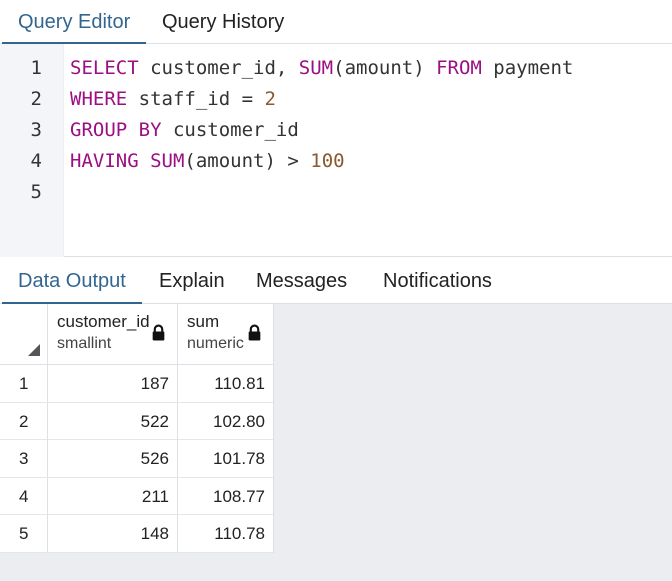  I want to click on code-keyword: FROM, so click(459, 68).